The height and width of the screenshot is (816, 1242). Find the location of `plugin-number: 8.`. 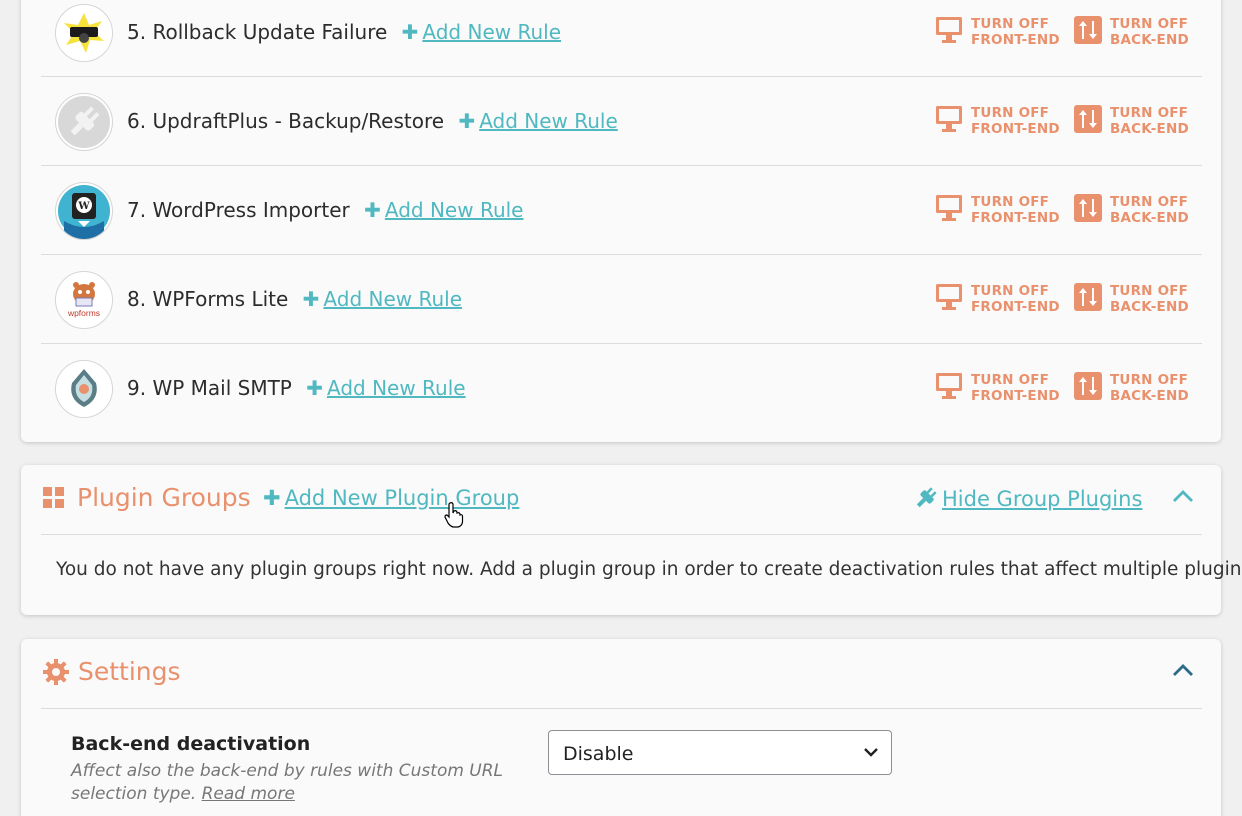

plugin-number: 8. is located at coordinates (137, 299).